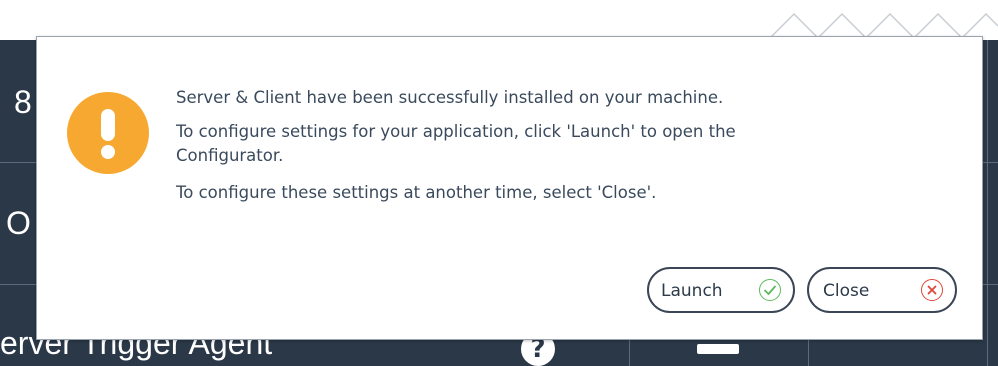 This screenshot has height=366, width=998. What do you see at coordinates (932, 290) in the screenshot?
I see `x-circle-icon` at bounding box center [932, 290].